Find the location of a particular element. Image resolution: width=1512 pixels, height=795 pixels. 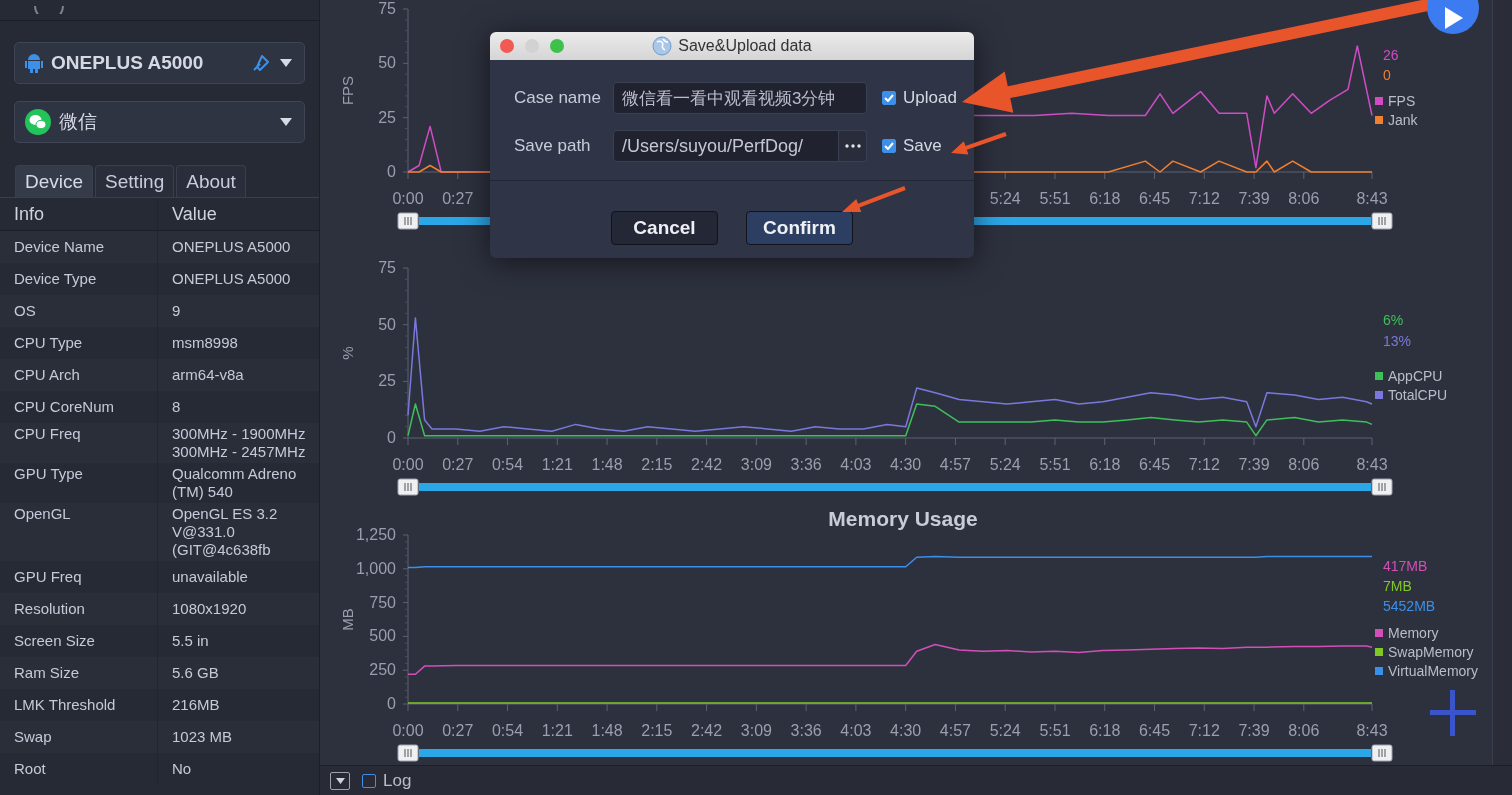

tab: Setting is located at coordinates (135, 181).